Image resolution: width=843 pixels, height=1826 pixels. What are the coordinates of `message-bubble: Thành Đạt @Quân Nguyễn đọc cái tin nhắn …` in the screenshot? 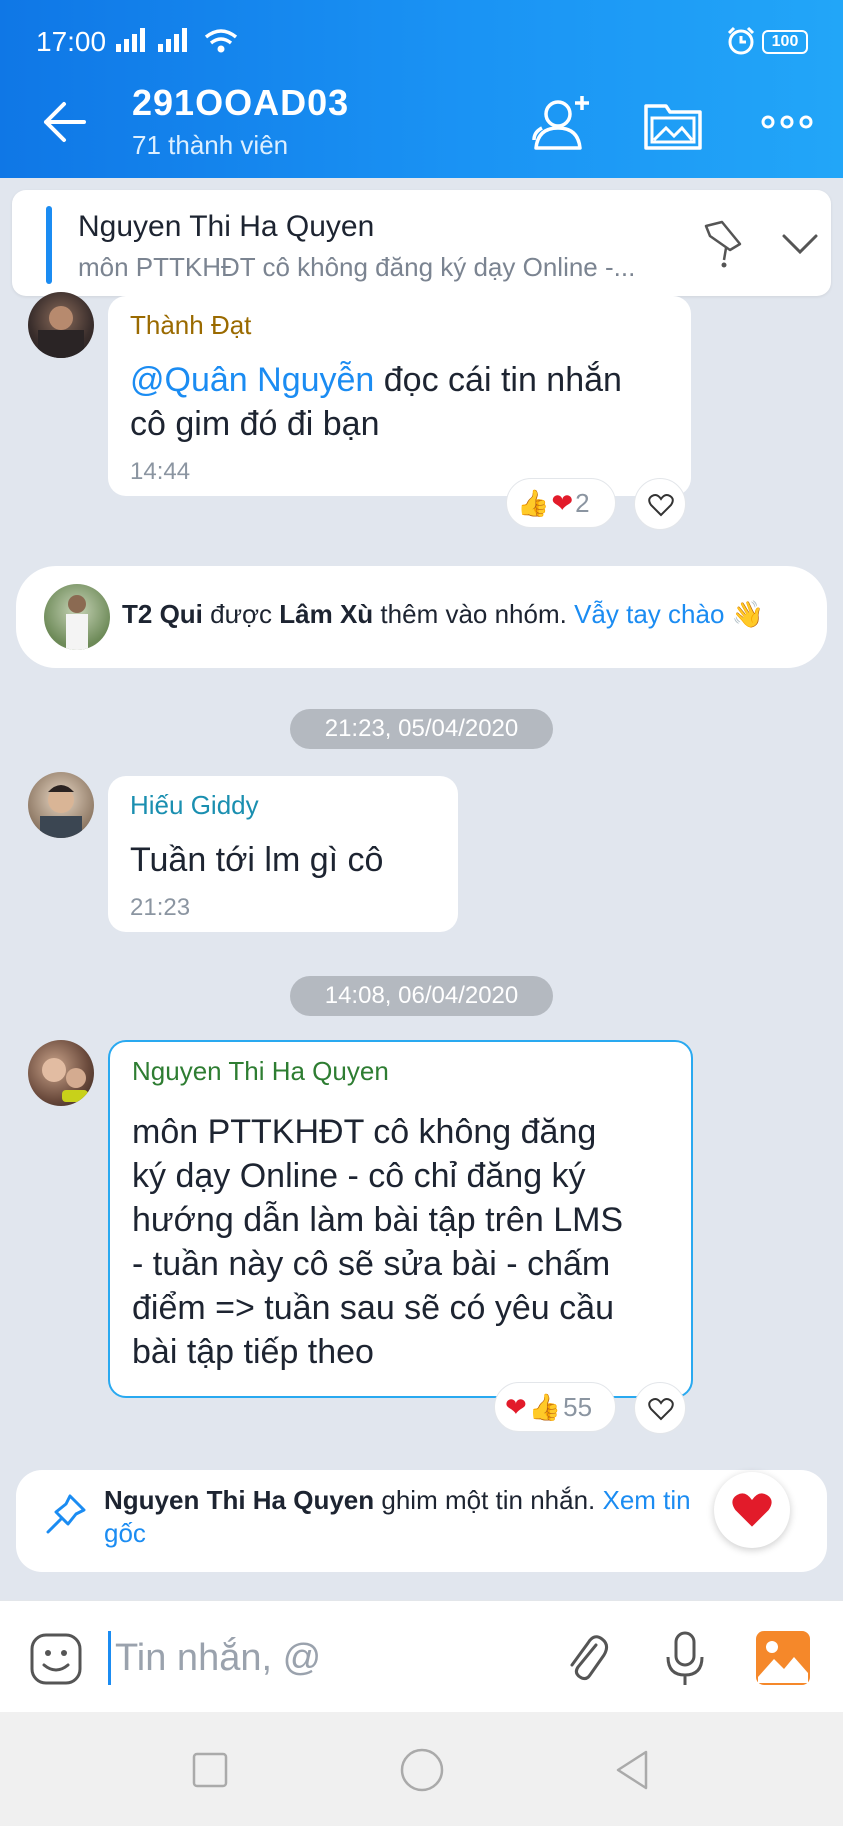 It's located at (399, 396).